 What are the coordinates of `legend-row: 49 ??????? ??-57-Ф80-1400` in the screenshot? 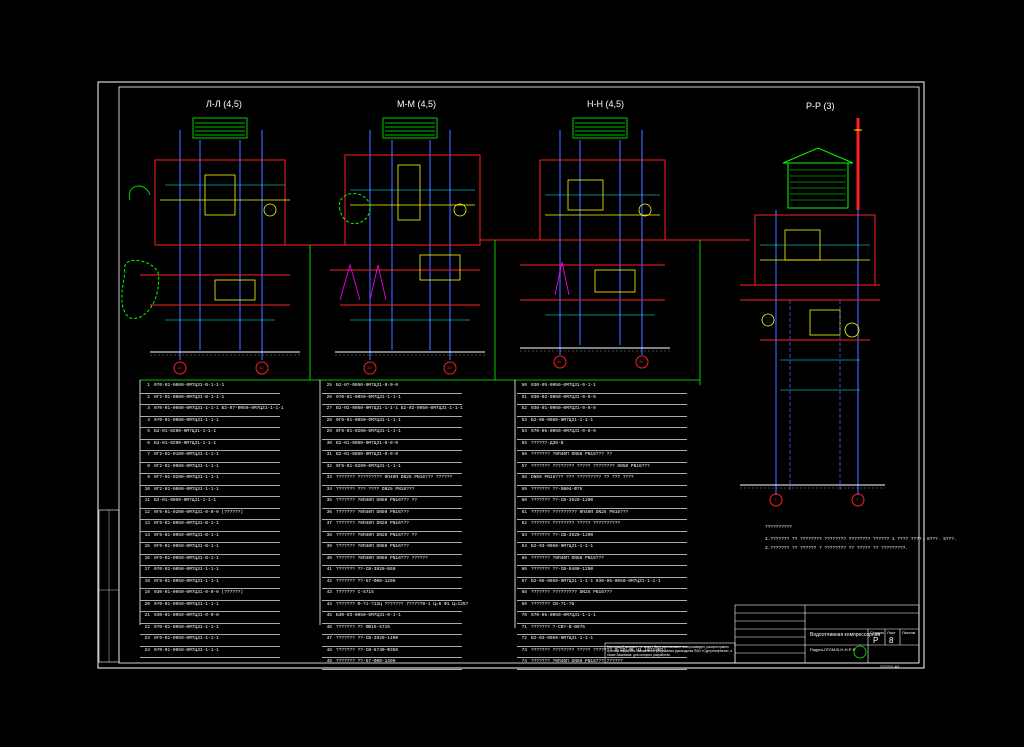 It's located at (392, 664).